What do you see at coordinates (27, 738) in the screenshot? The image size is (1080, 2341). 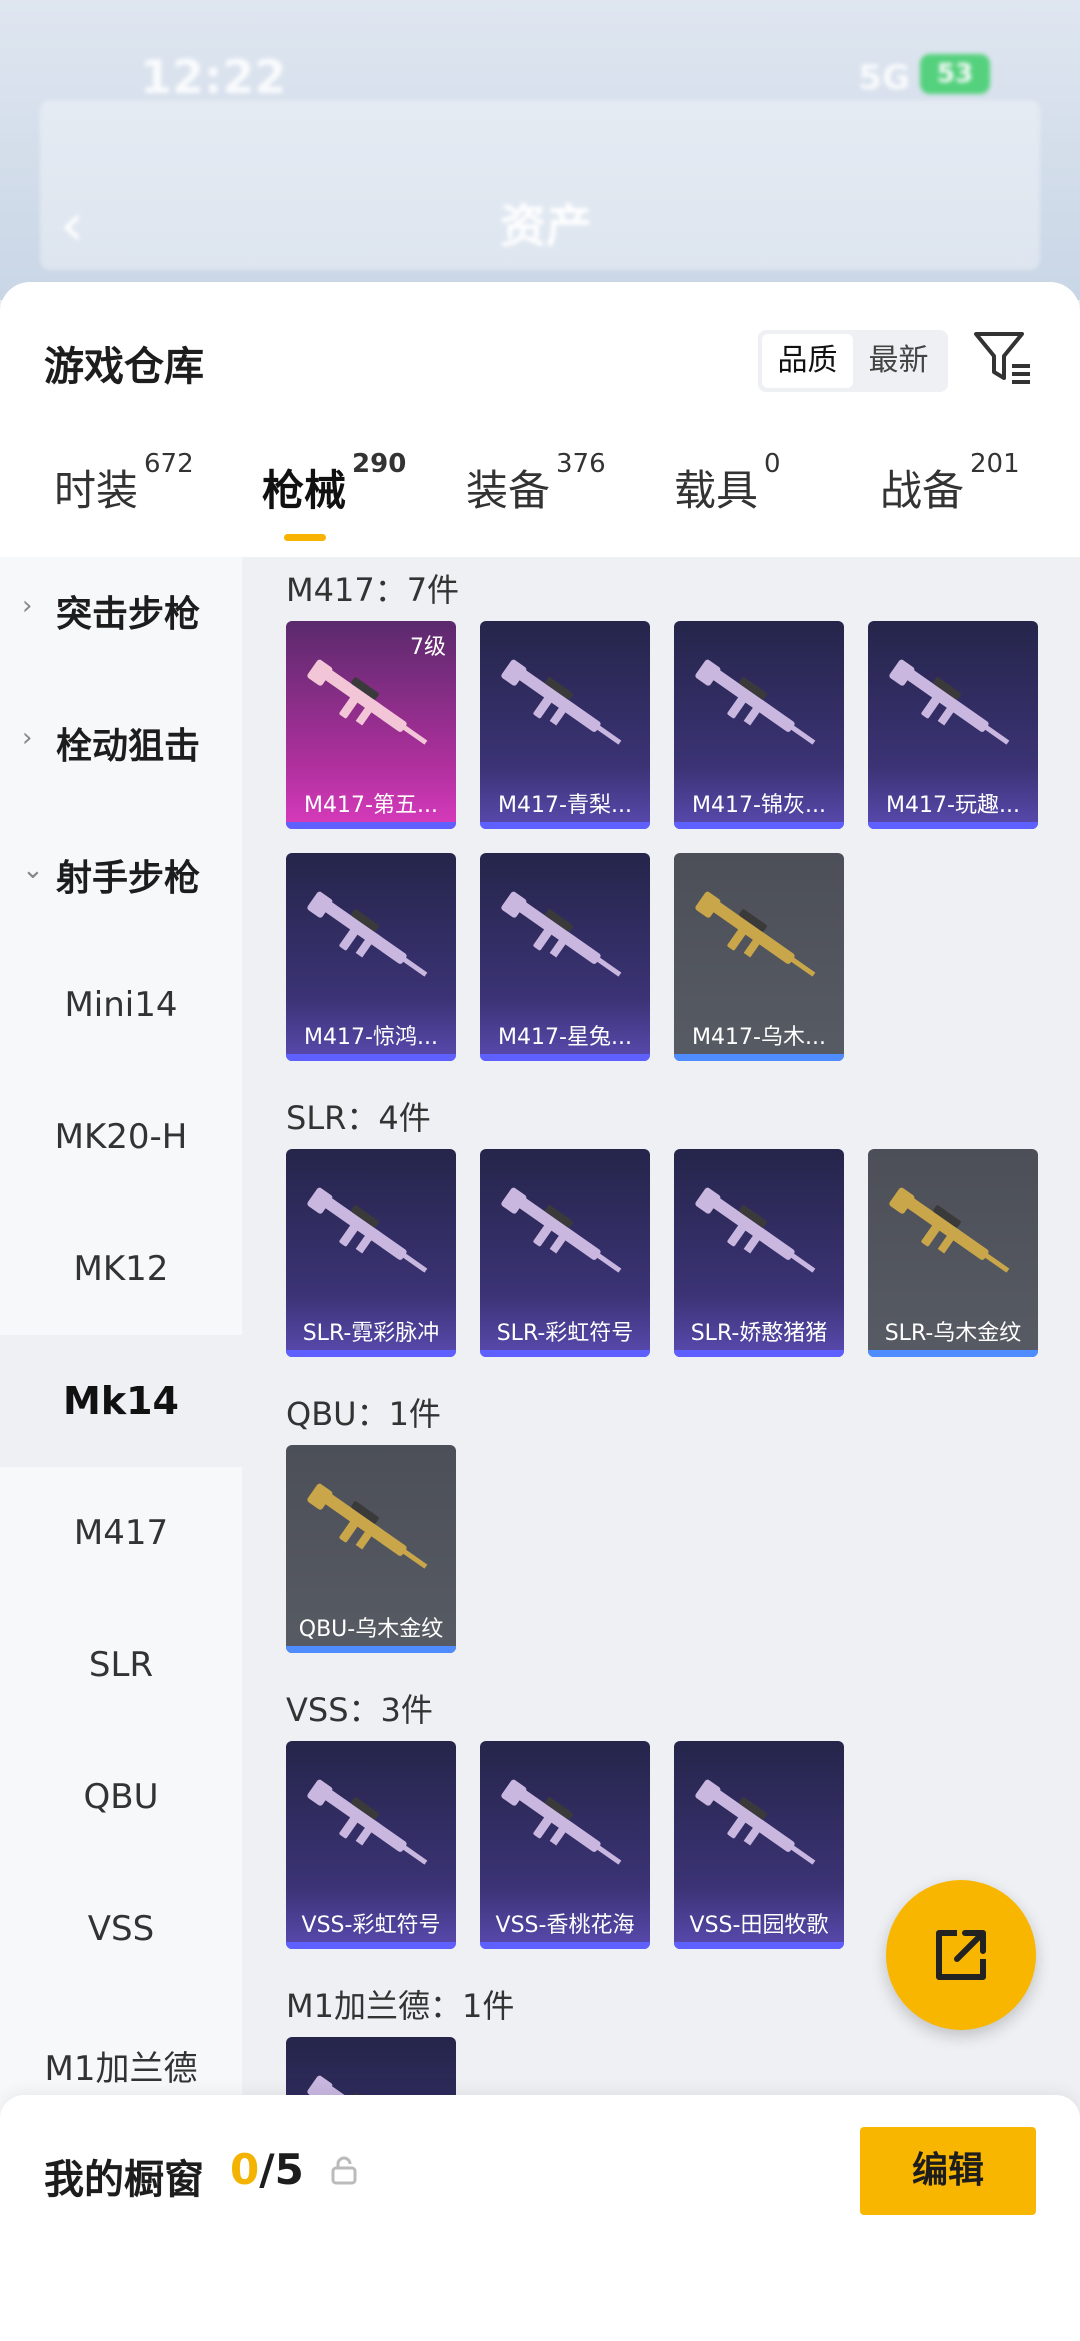 I see `chevron-right-icon: ›` at bounding box center [27, 738].